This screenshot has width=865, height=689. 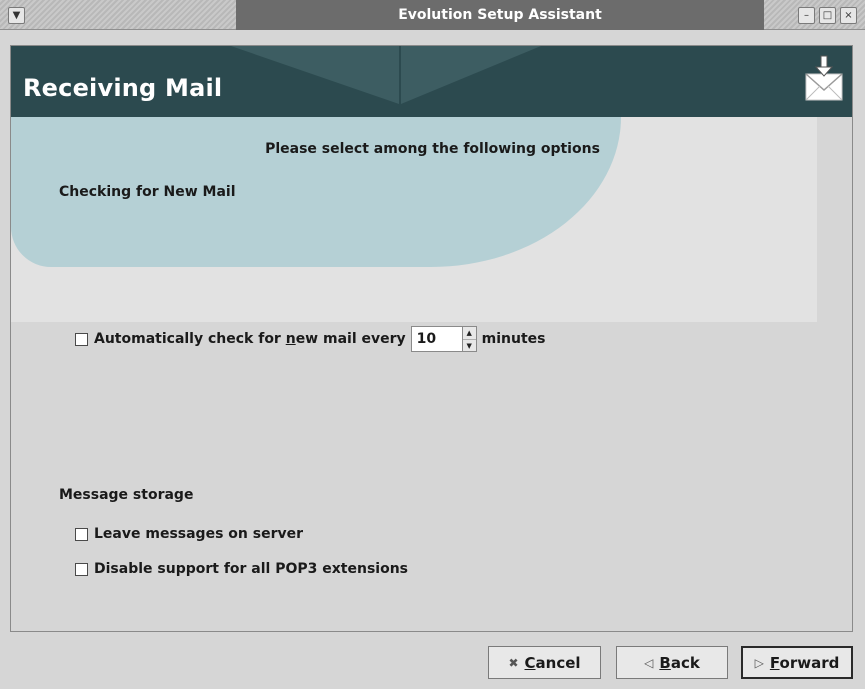 I want to click on maximize-icon: □, so click(x=827, y=15).